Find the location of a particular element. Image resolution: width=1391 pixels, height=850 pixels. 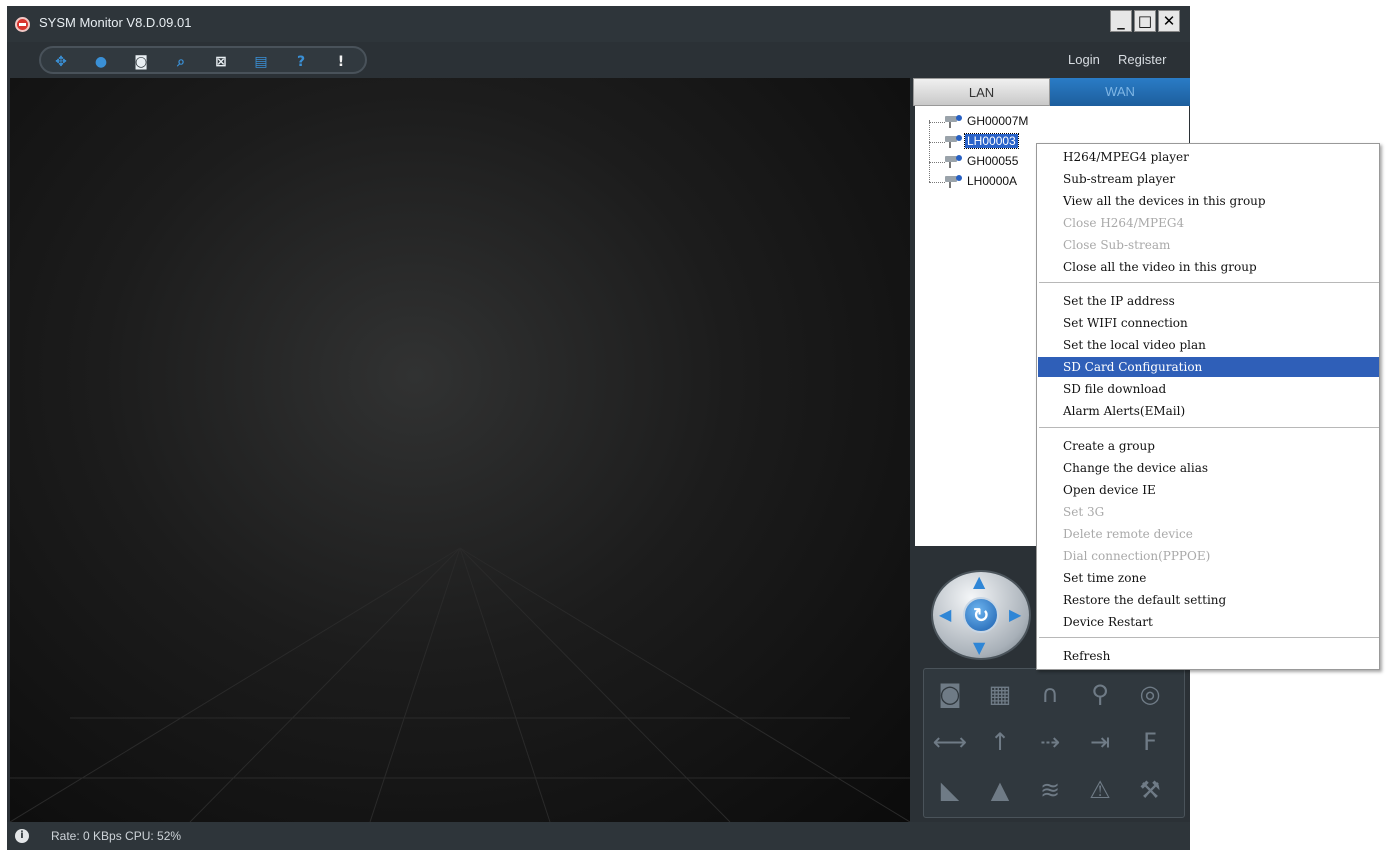

minimize-button: _ is located at coordinates (1121, 21).